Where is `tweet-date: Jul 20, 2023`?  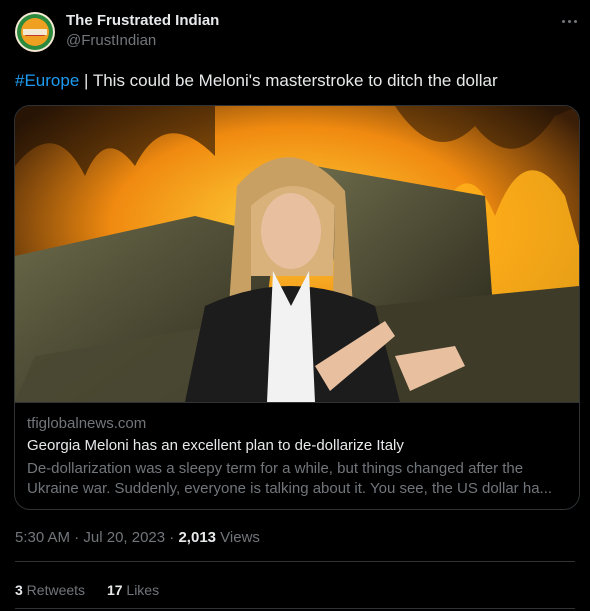
tweet-date: Jul 20, 2023 is located at coordinates (124, 537).